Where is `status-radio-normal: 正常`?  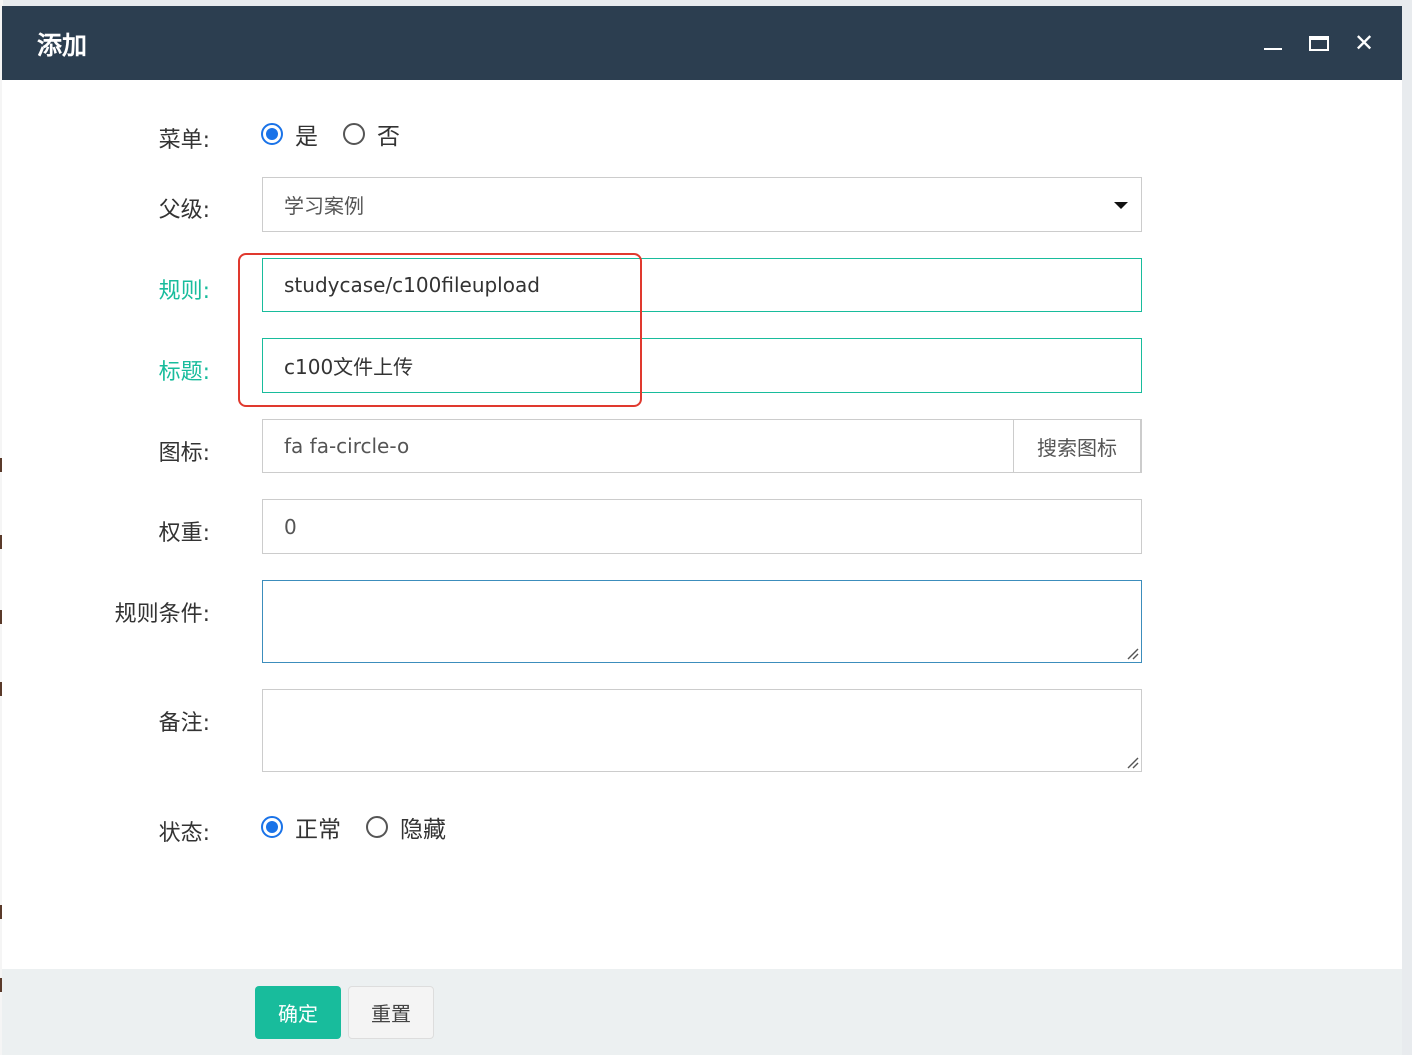 status-radio-normal: 正常 is located at coordinates (301, 827).